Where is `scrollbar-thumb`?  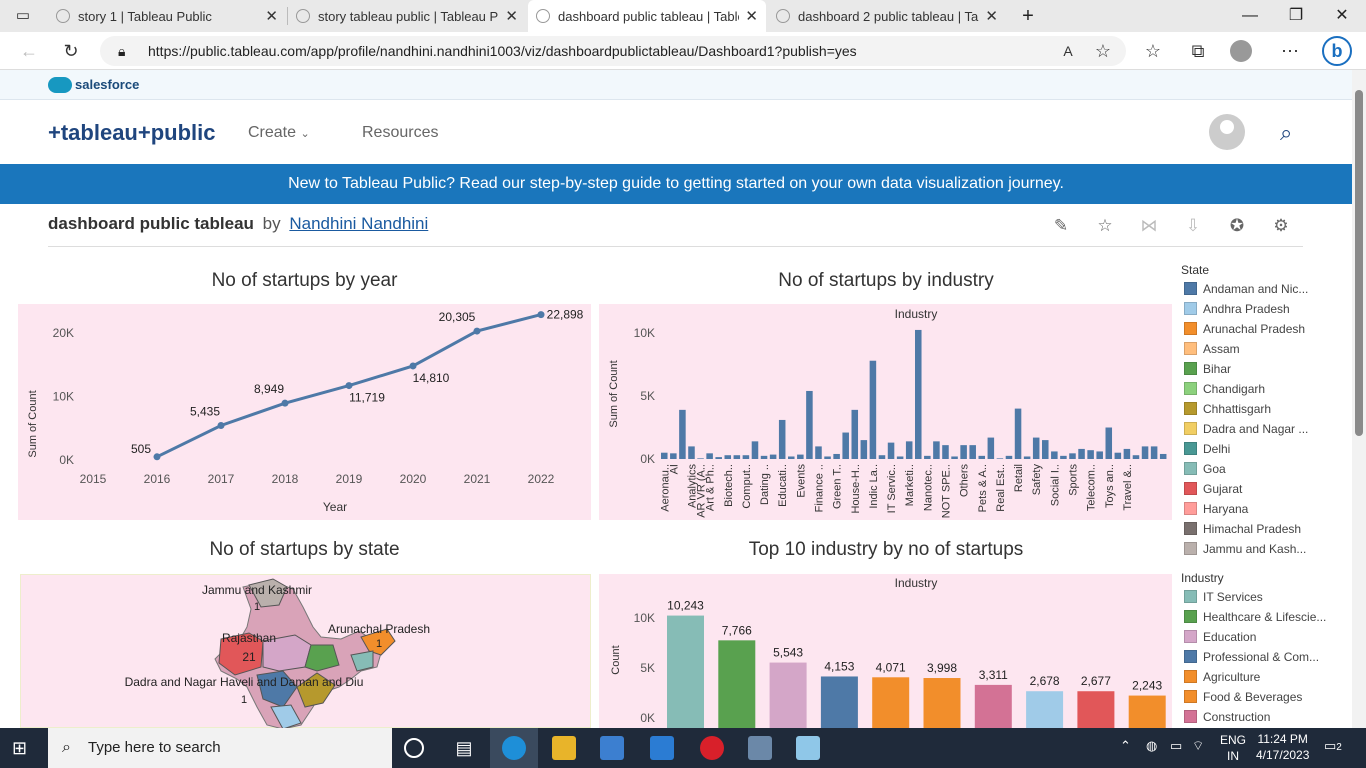 scrollbar-thumb is located at coordinates (1359, 263).